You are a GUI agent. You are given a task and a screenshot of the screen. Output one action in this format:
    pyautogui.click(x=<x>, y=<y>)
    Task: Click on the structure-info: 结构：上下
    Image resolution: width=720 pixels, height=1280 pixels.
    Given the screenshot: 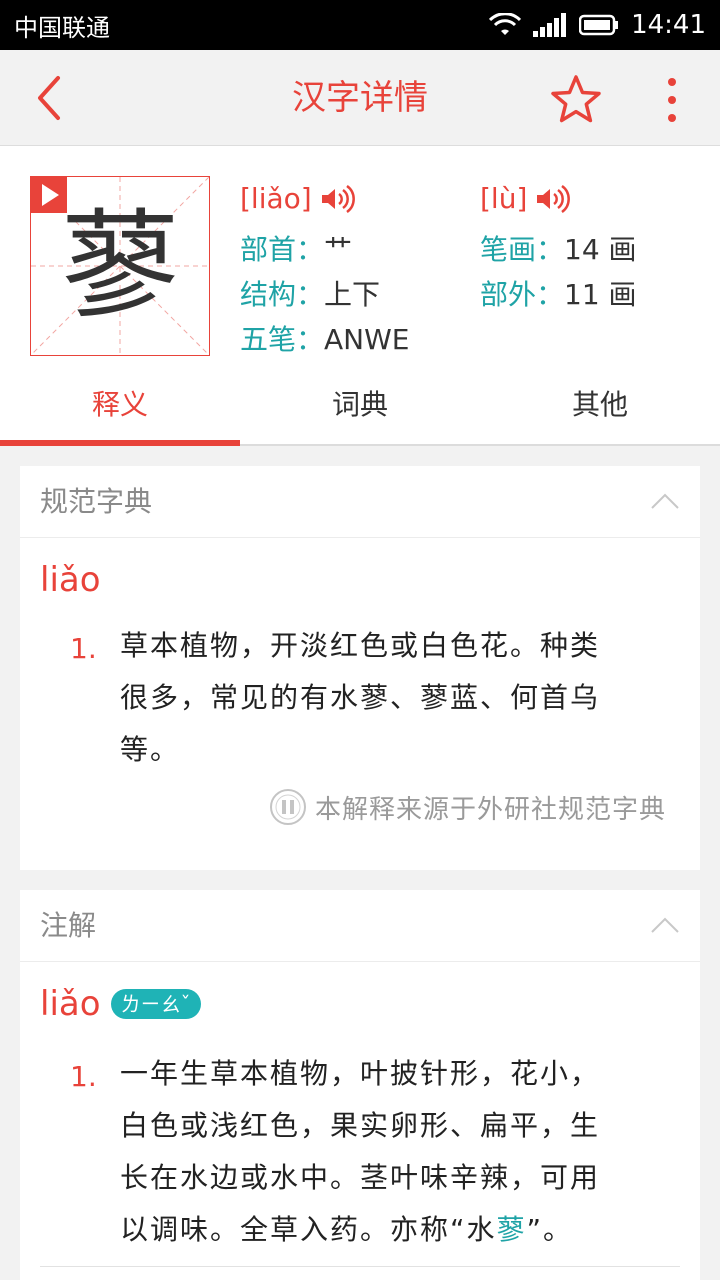 What is the action you would take?
    pyautogui.click(x=310, y=293)
    